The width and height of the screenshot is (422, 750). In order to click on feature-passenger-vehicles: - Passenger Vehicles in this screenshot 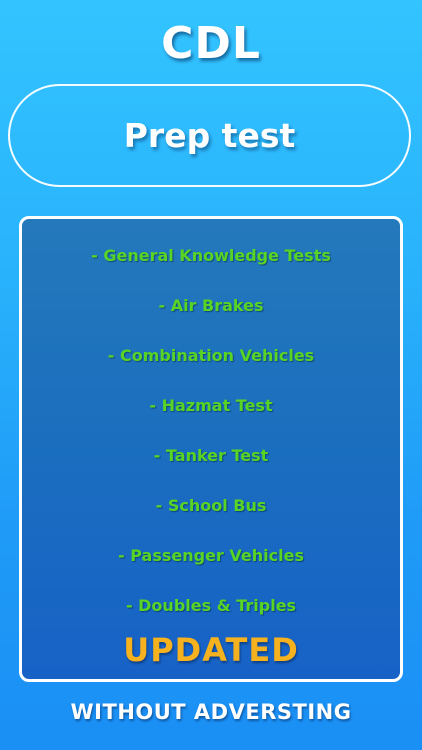, I will do `click(211, 555)`.